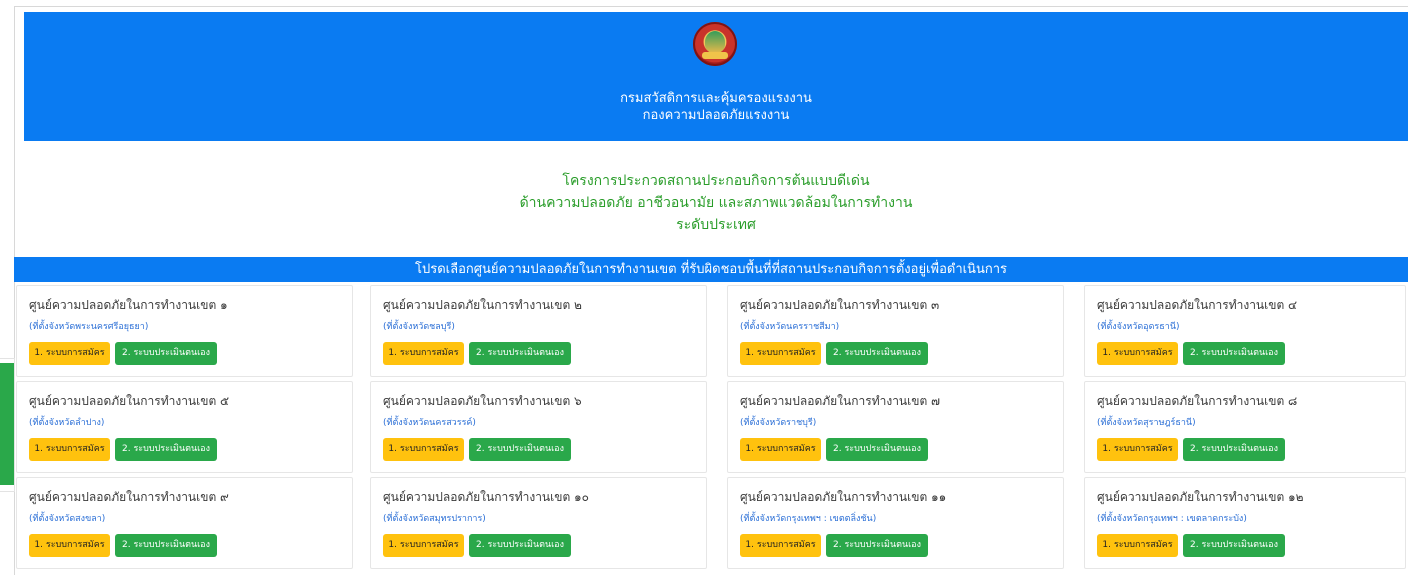 Image resolution: width=1408 pixels, height=575 pixels. What do you see at coordinates (1197, 305) in the screenshot?
I see `zone-title: ศูนย์ความปลอดภัยในการทำงานเขต ๔` at bounding box center [1197, 305].